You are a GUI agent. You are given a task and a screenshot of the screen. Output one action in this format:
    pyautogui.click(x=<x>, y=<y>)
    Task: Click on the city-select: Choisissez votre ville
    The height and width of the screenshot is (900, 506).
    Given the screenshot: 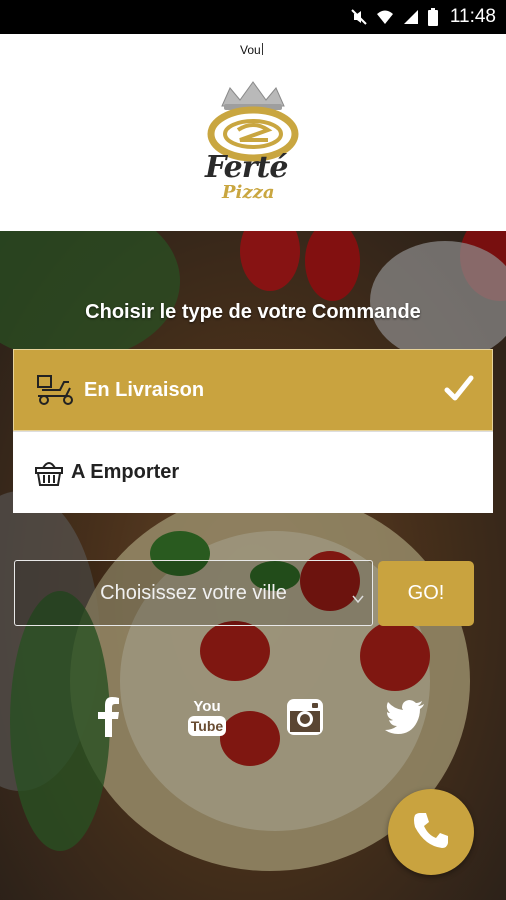 What is the action you would take?
    pyautogui.click(x=193, y=593)
    